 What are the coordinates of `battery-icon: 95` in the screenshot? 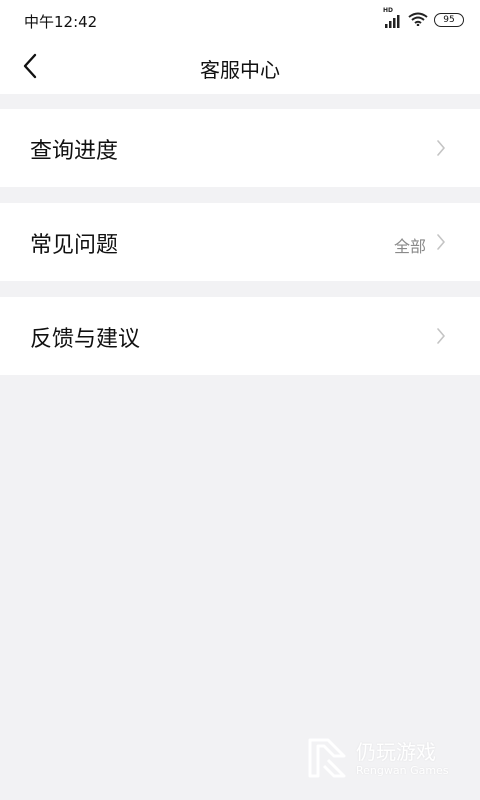 It's located at (449, 20).